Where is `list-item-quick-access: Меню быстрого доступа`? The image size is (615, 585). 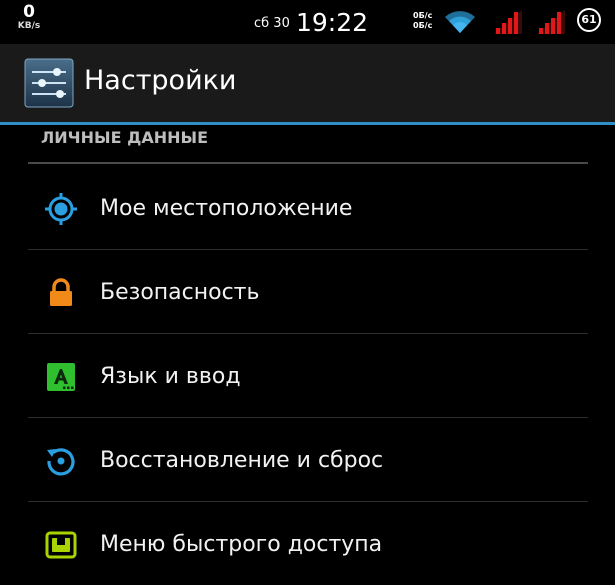 list-item-quick-access: Меню быстрого доступа is located at coordinates (308, 543).